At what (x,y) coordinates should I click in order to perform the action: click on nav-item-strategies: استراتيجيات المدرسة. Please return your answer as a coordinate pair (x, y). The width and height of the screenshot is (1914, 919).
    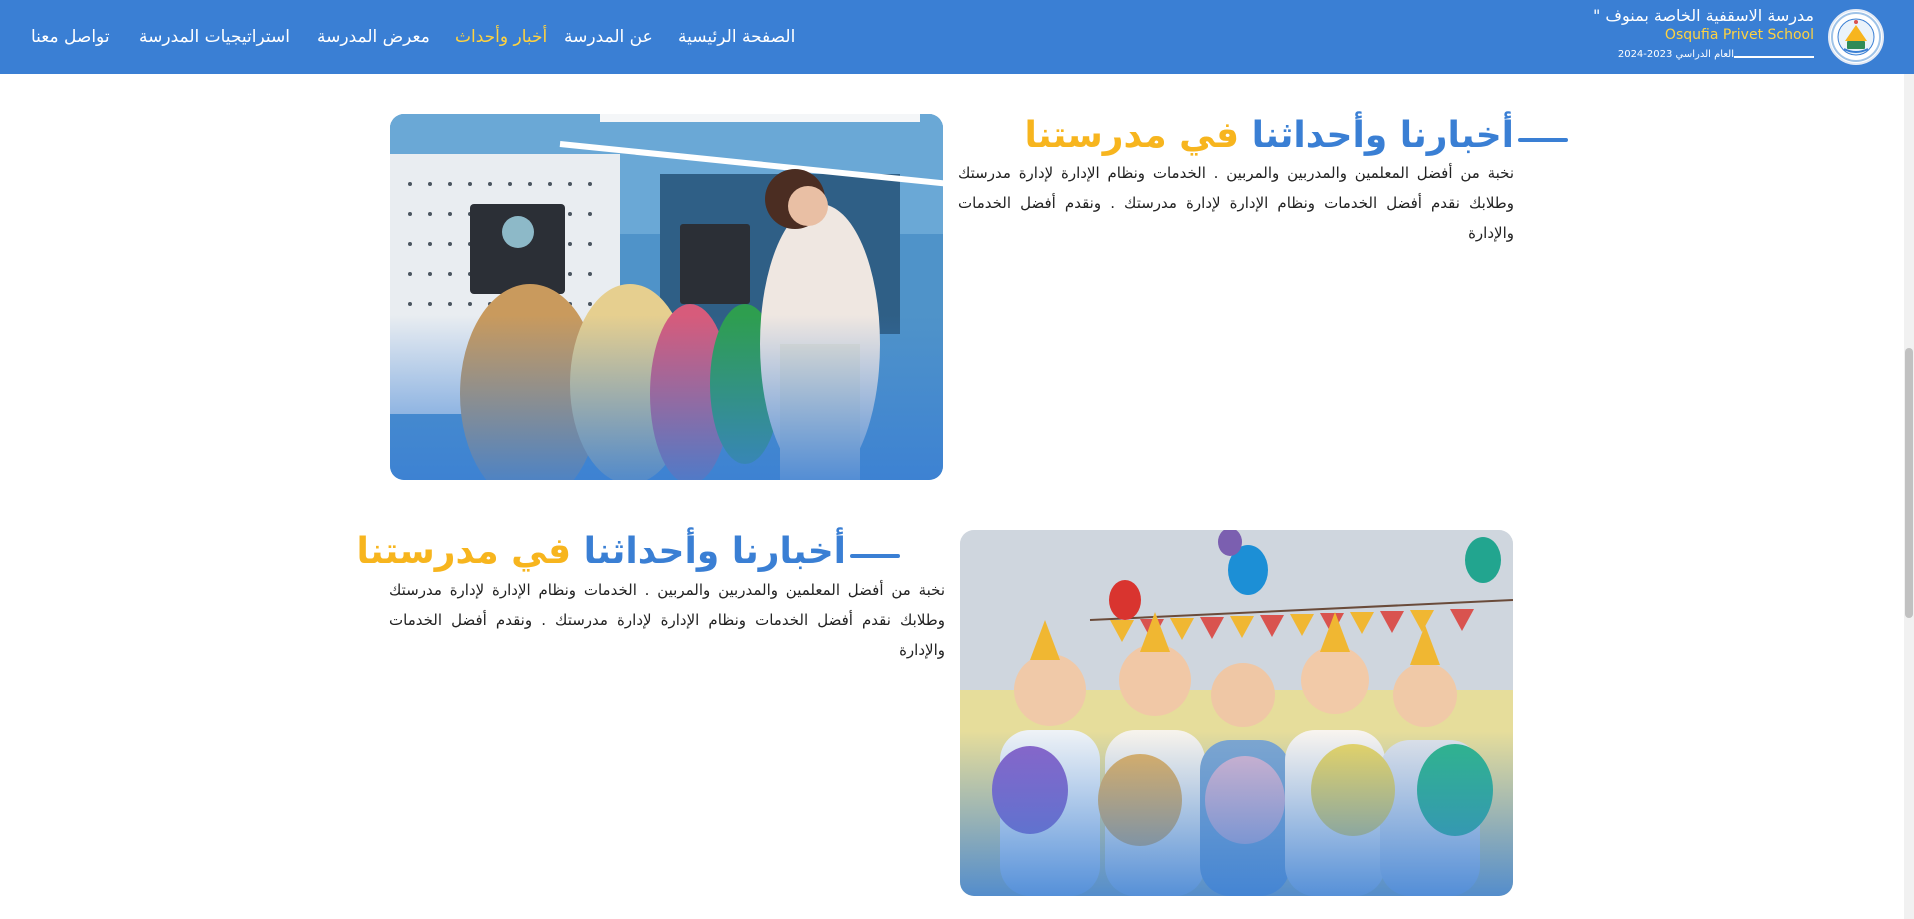
    Looking at the image, I should click on (214, 37).